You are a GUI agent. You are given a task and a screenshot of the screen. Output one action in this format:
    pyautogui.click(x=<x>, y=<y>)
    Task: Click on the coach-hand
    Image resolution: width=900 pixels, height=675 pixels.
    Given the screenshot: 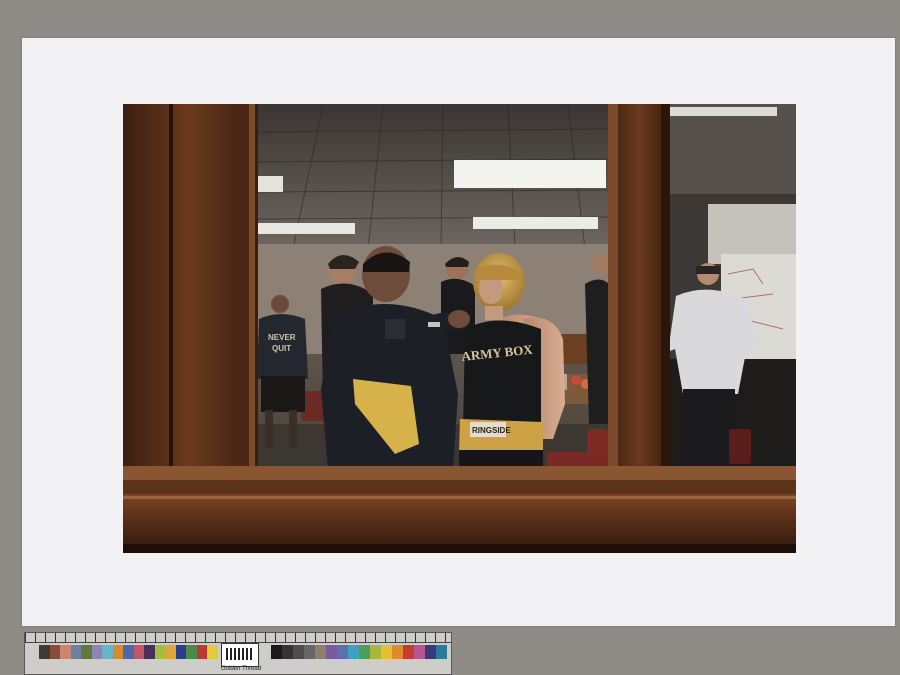 What is the action you would take?
    pyautogui.click(x=459, y=319)
    